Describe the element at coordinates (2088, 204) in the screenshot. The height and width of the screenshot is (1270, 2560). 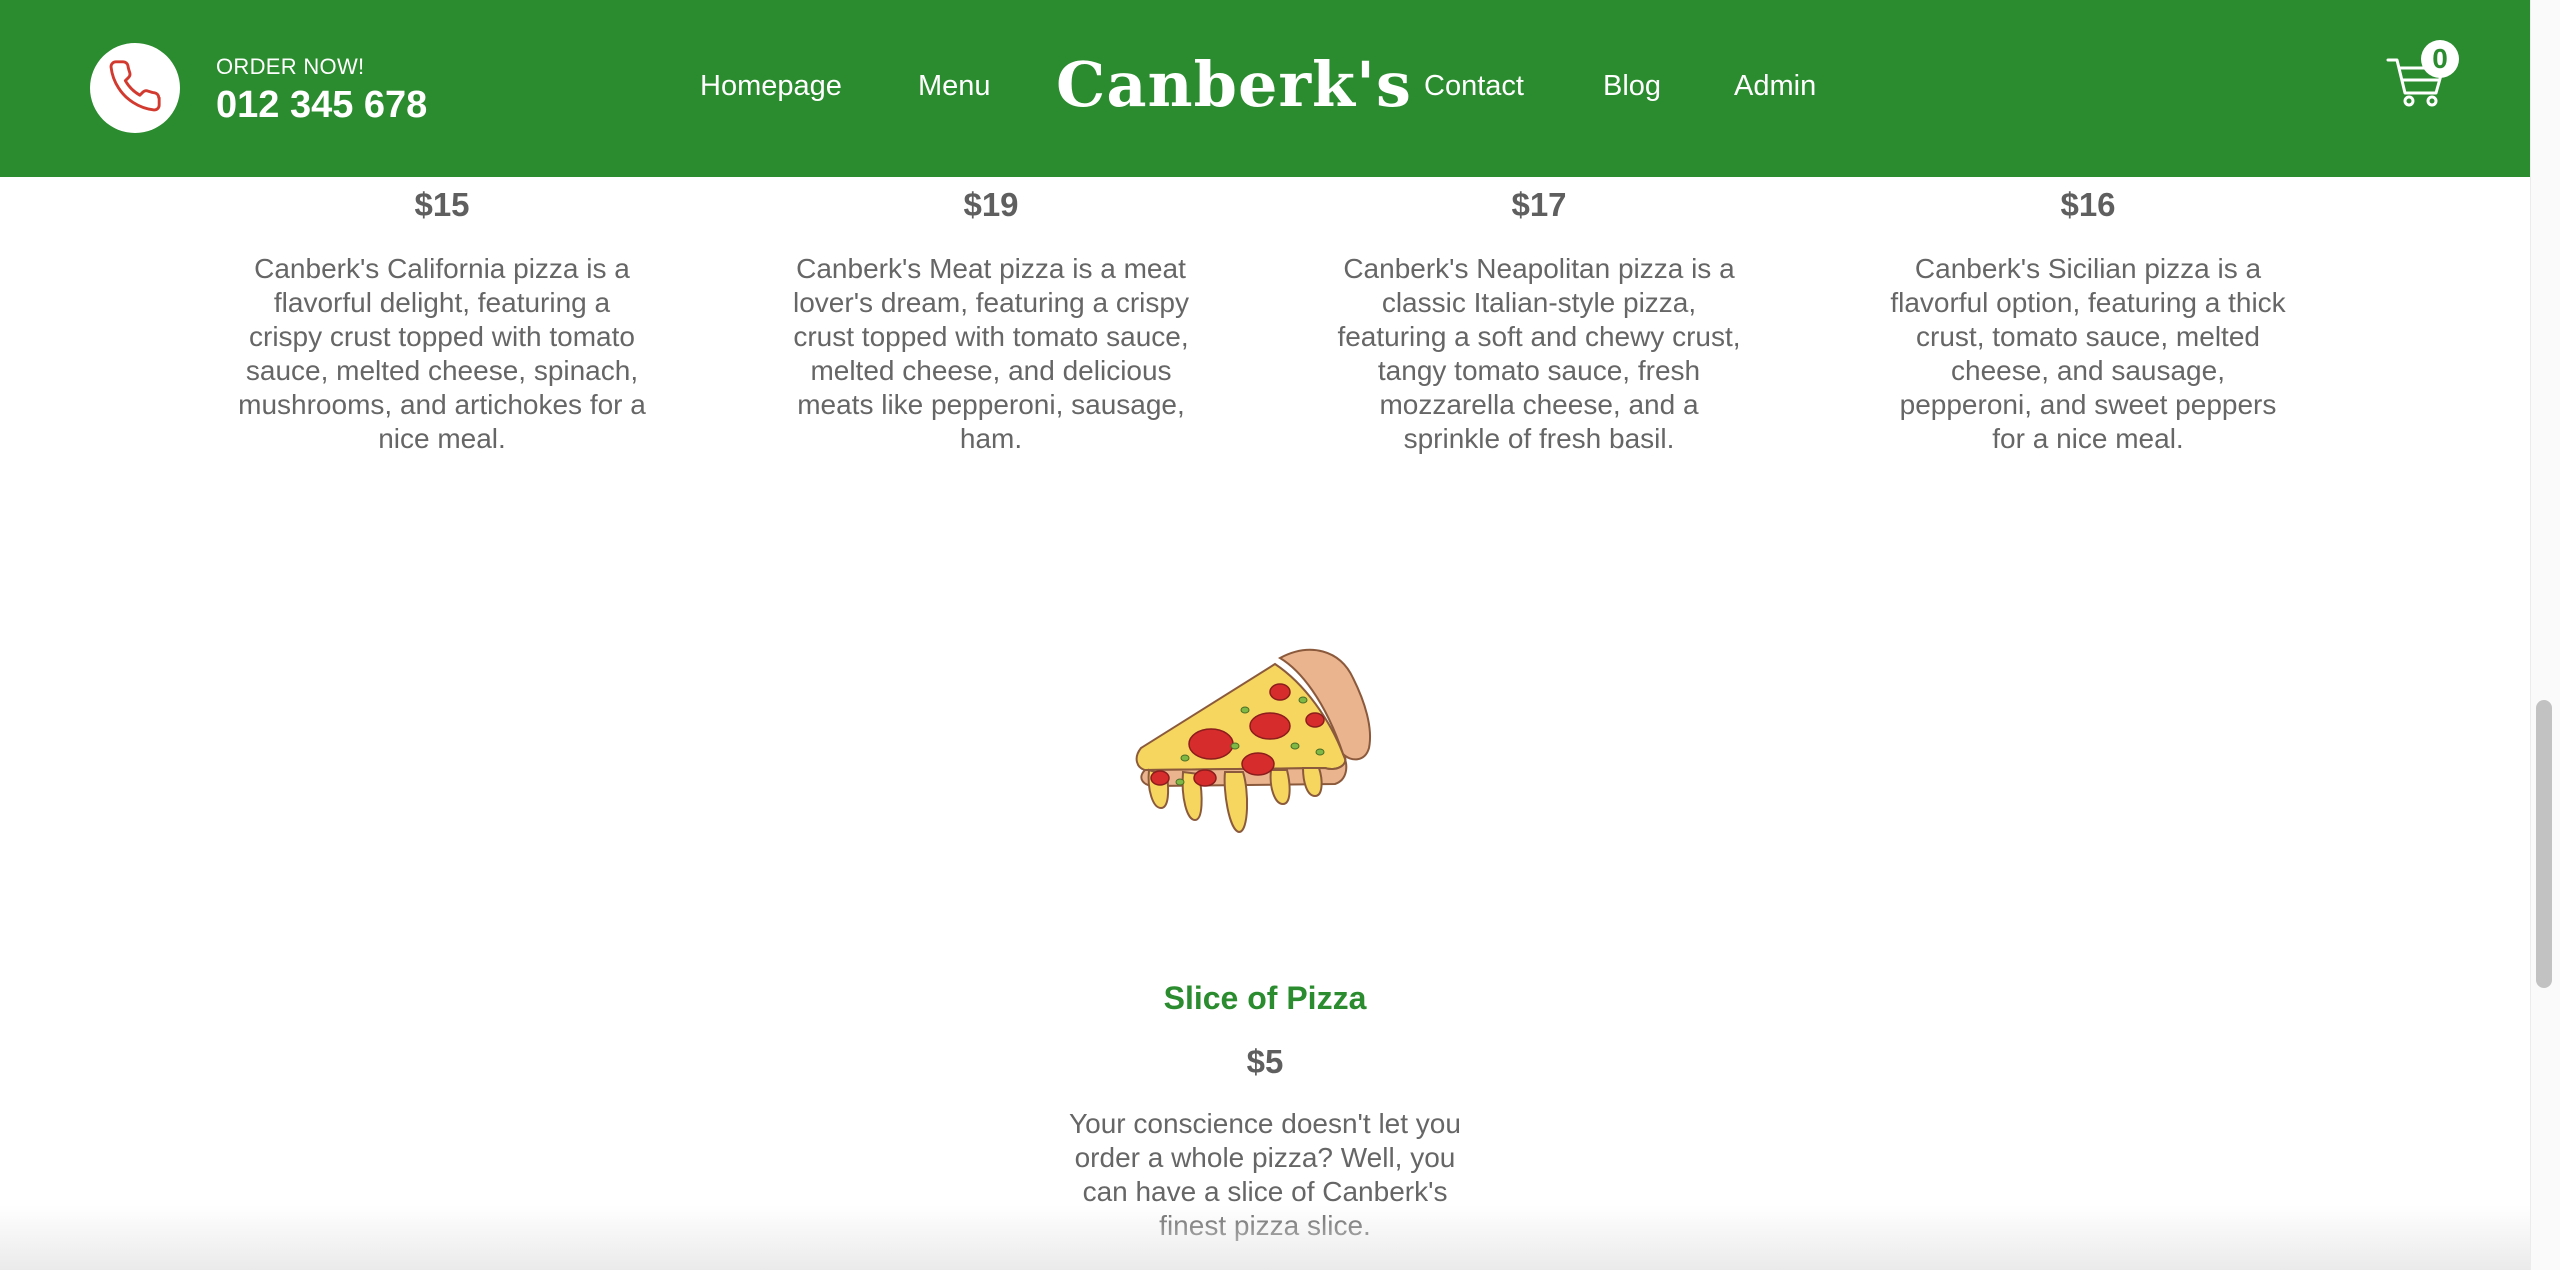
I see `product-price: $16` at that location.